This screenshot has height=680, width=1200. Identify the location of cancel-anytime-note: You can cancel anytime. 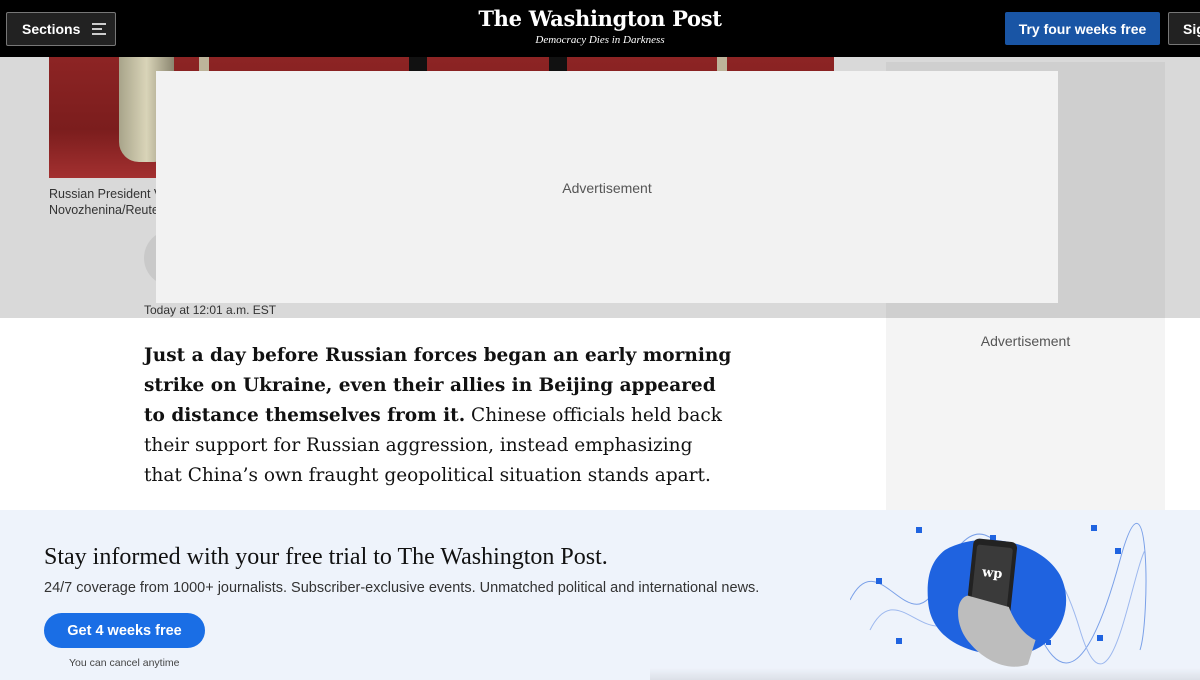
(124, 663).